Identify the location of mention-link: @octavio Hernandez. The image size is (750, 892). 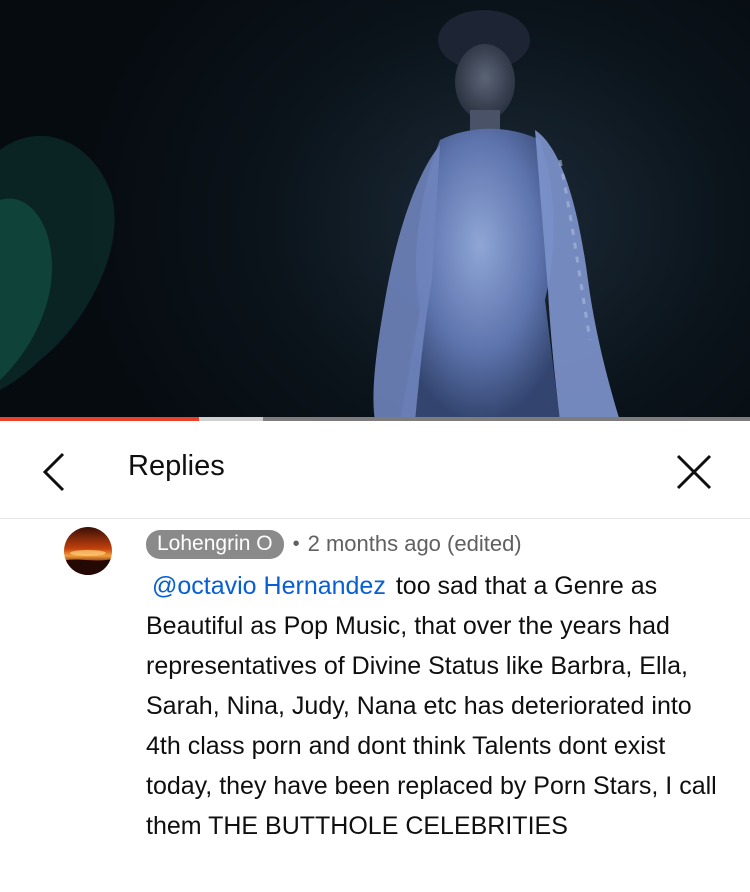
(269, 586).